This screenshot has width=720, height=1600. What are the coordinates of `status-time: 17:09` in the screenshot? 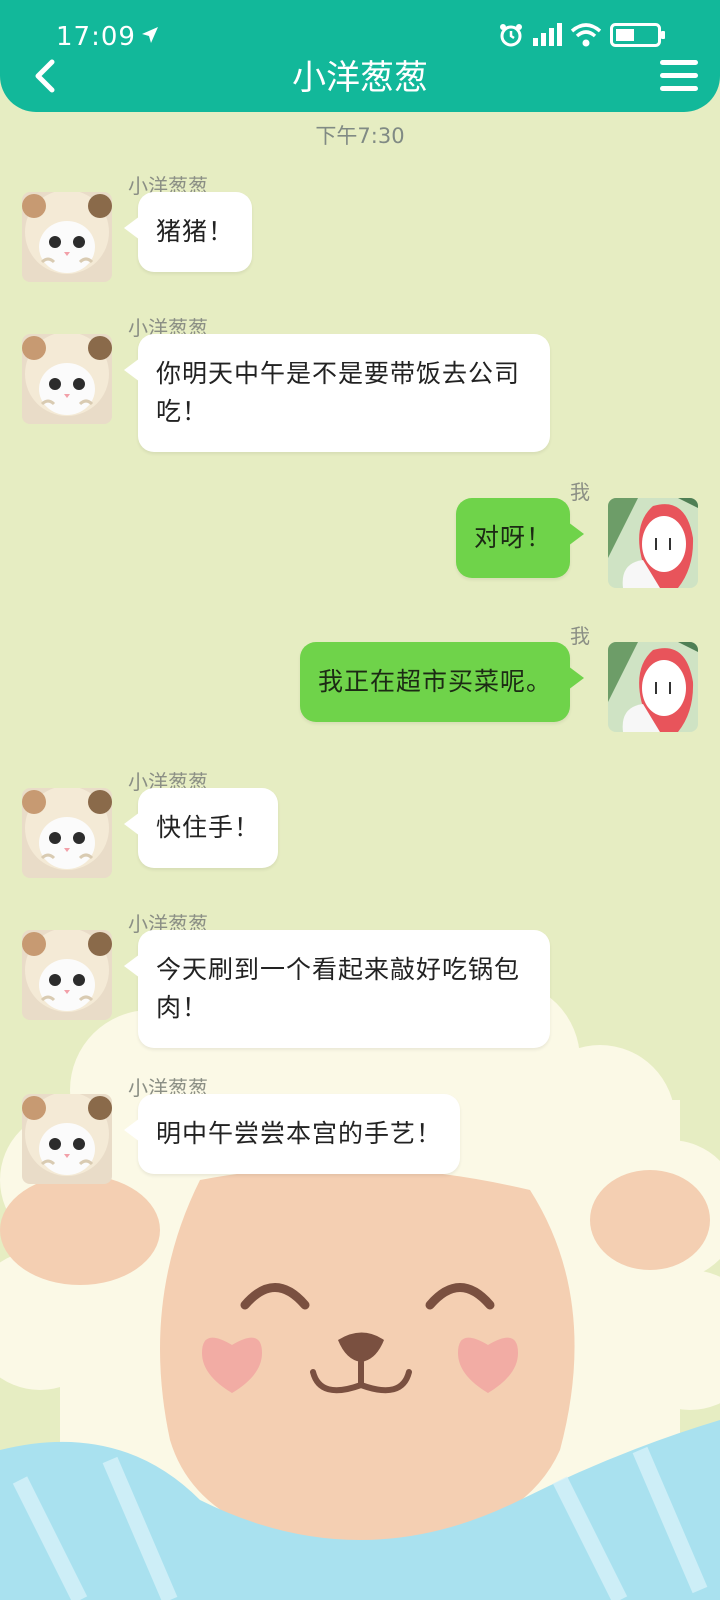 It's located at (96, 37).